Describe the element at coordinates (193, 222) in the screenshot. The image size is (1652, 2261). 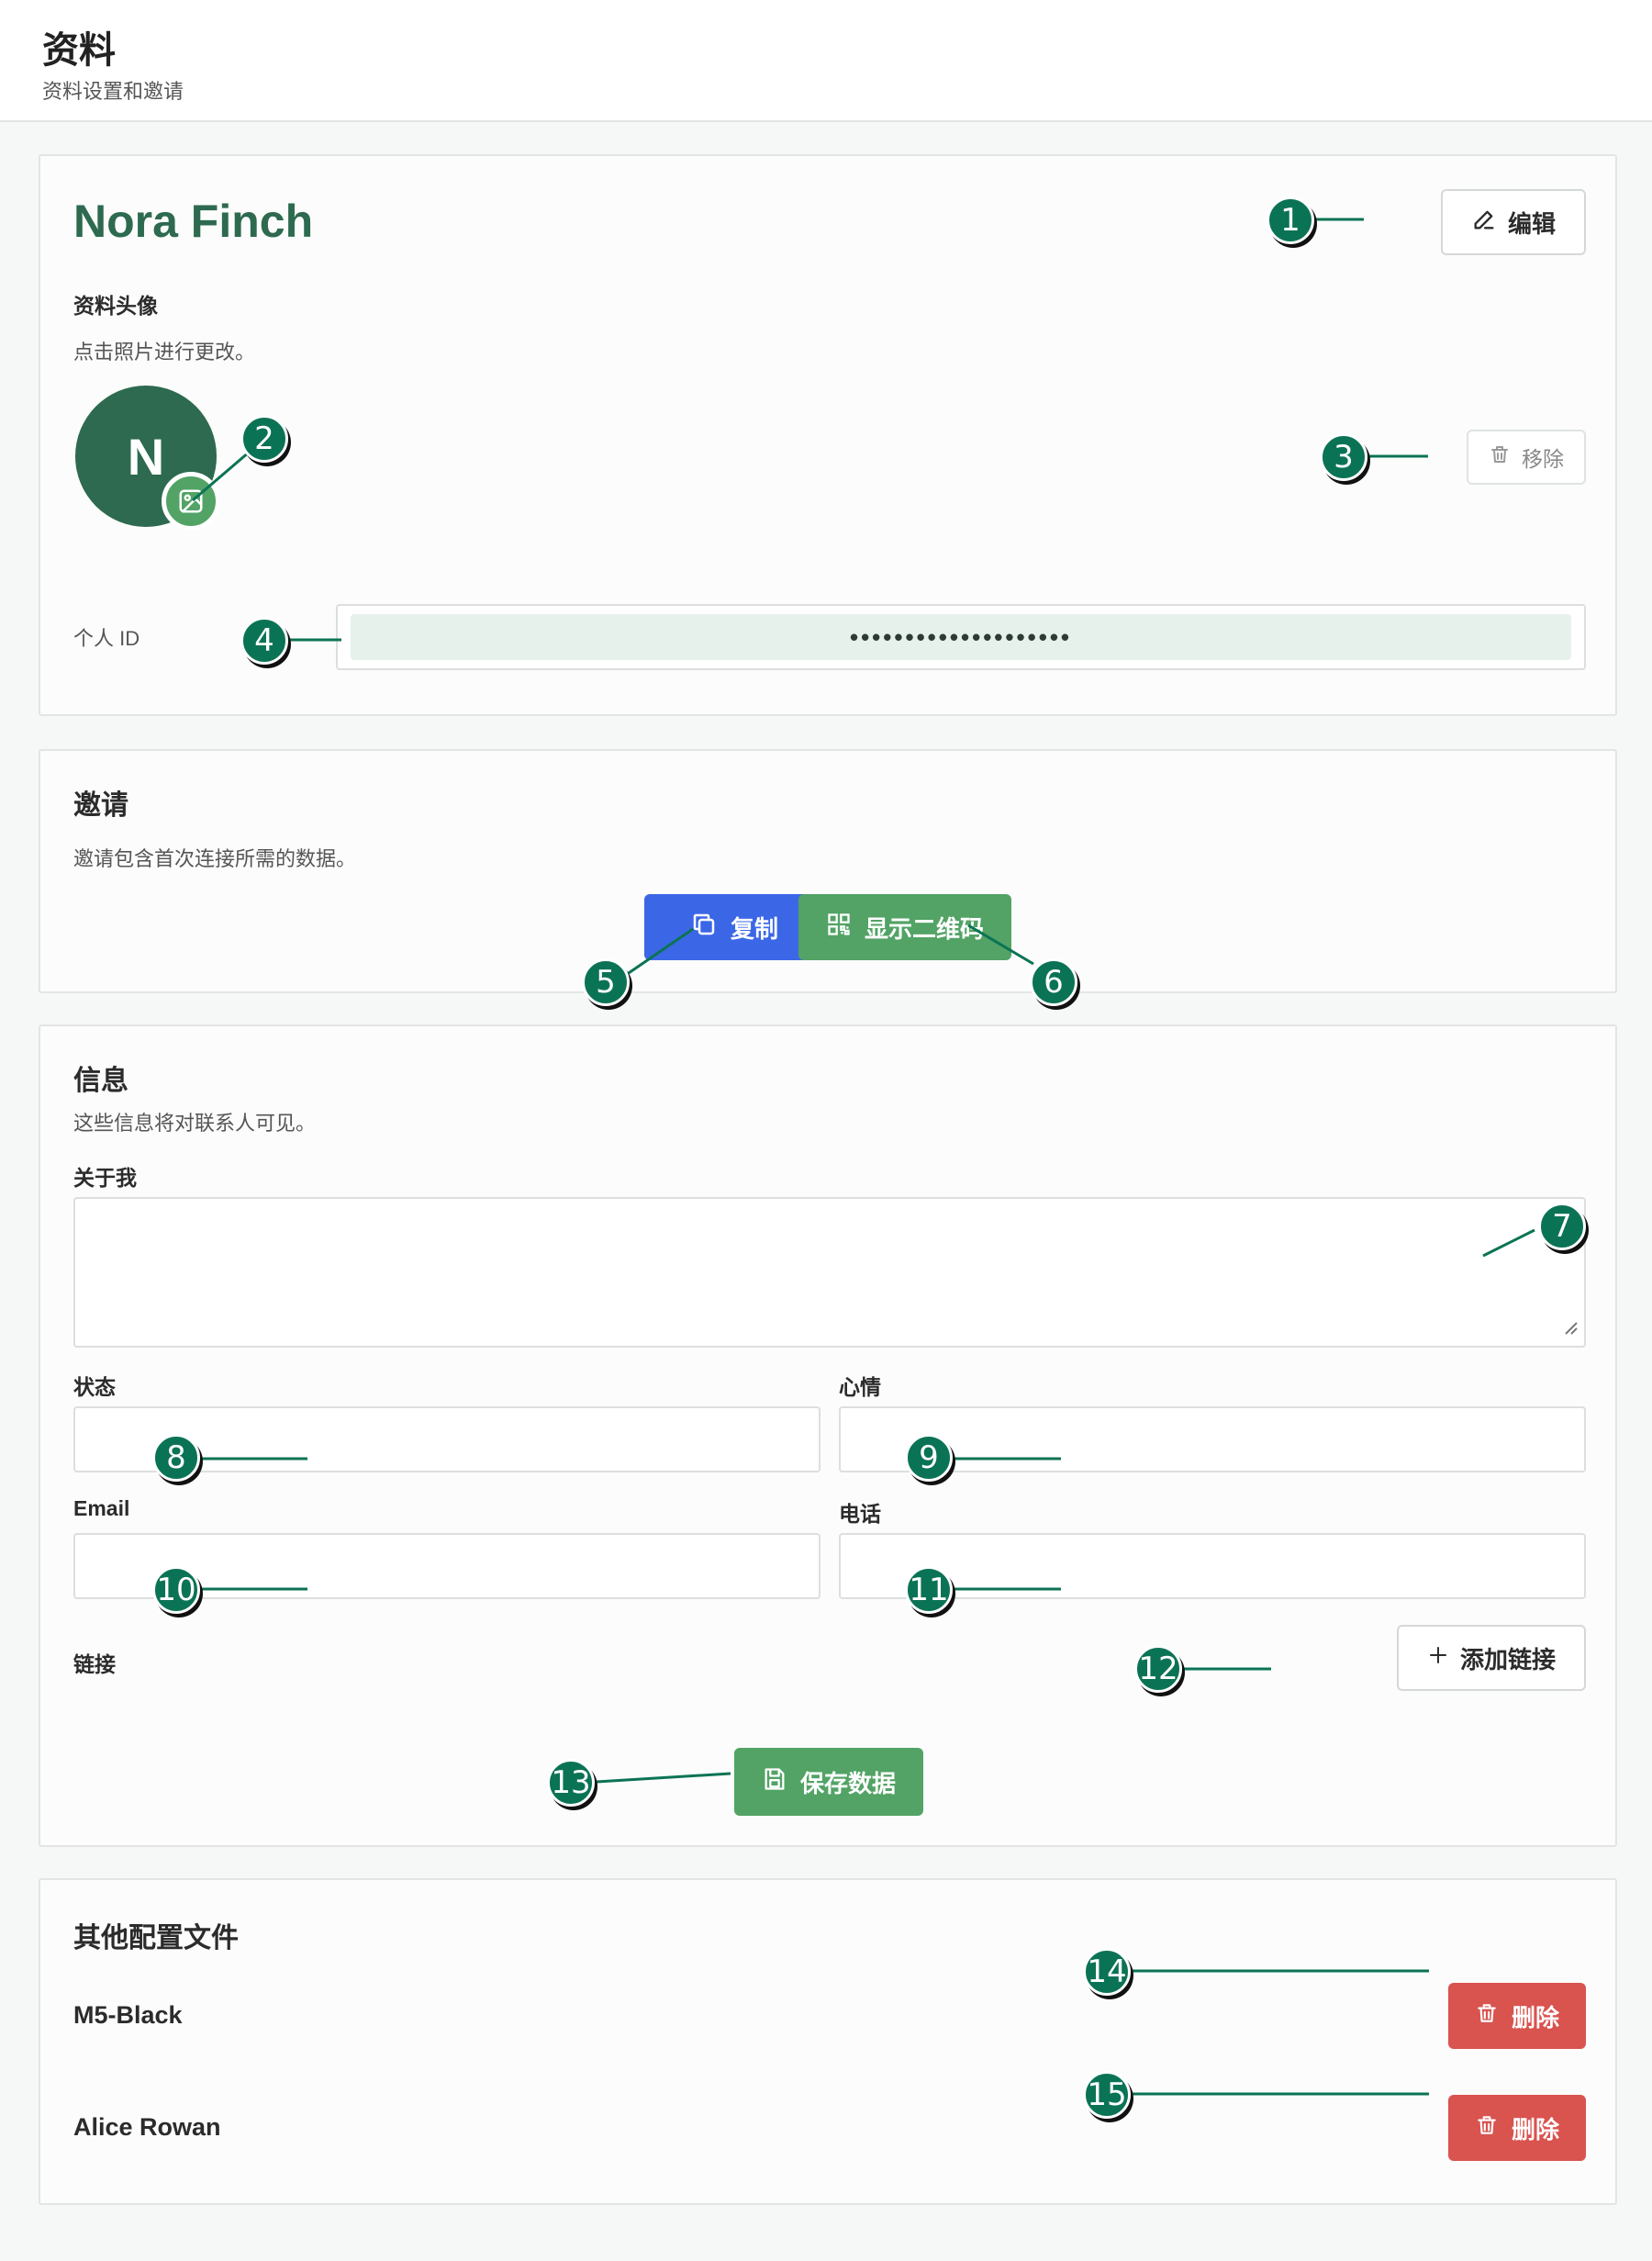
I see `profile-name: Nora Finch` at that location.